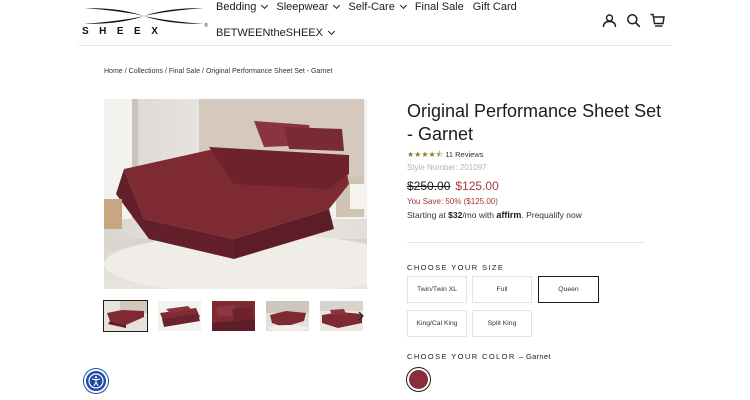 The height and width of the screenshot is (400, 750). What do you see at coordinates (437, 289) in the screenshot?
I see `size-option-twin: Twin/Twin XL` at bounding box center [437, 289].